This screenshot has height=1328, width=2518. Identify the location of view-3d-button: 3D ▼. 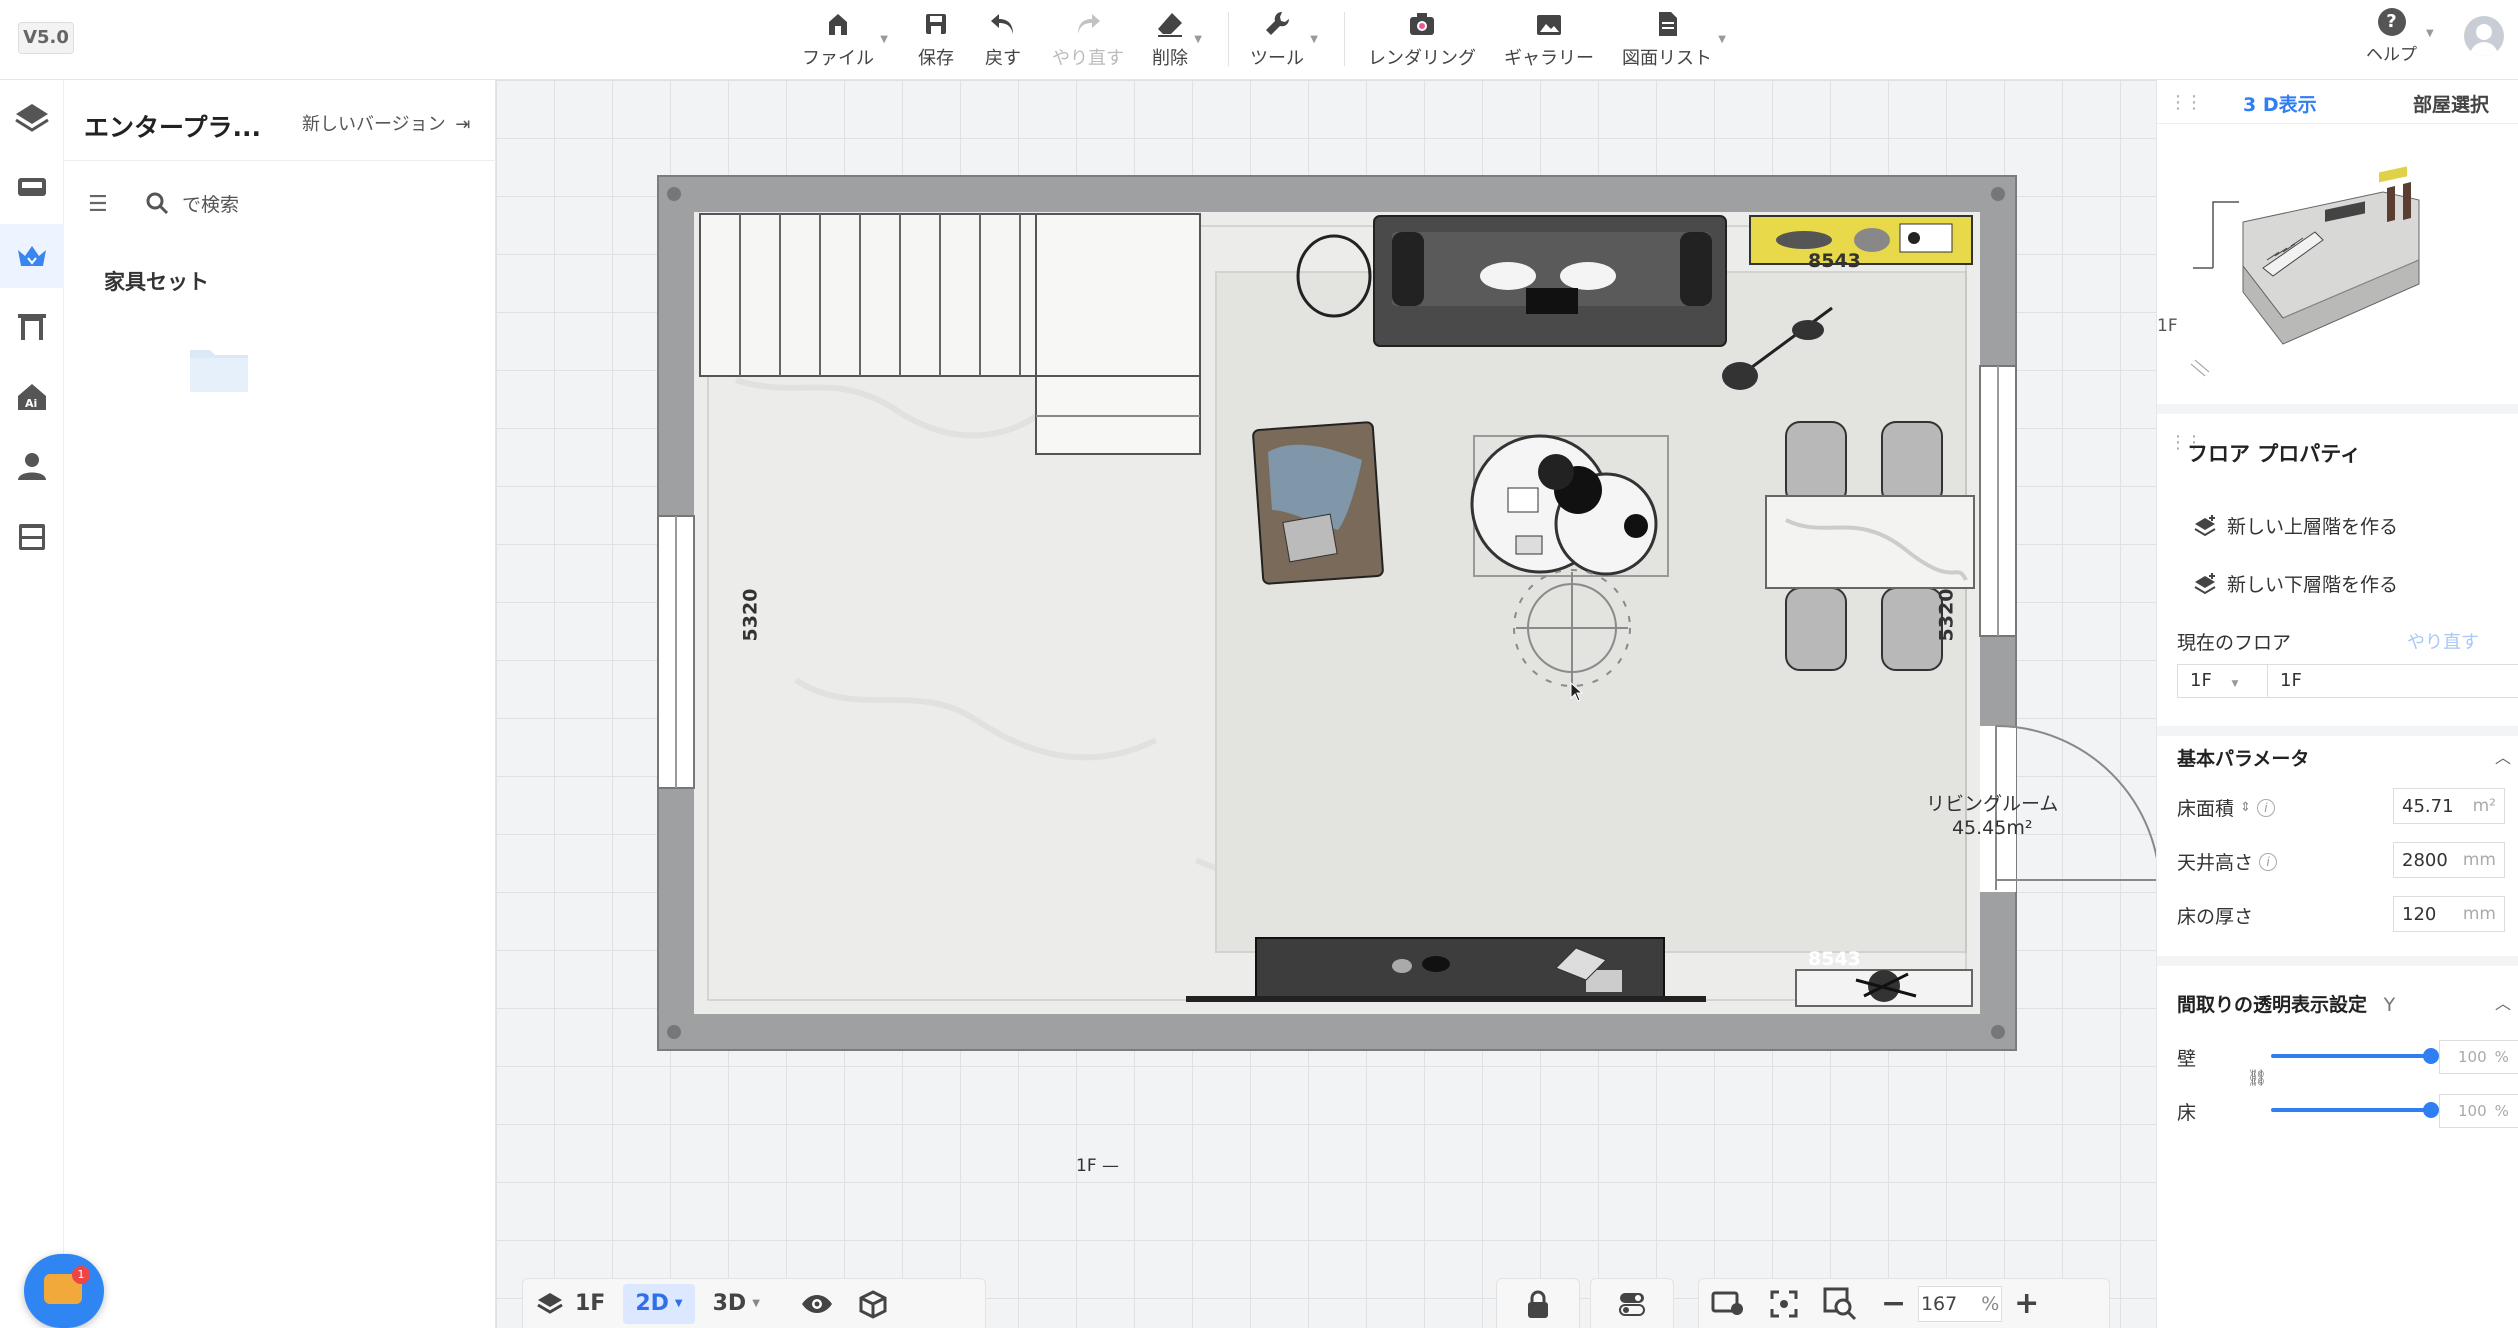
(736, 1304).